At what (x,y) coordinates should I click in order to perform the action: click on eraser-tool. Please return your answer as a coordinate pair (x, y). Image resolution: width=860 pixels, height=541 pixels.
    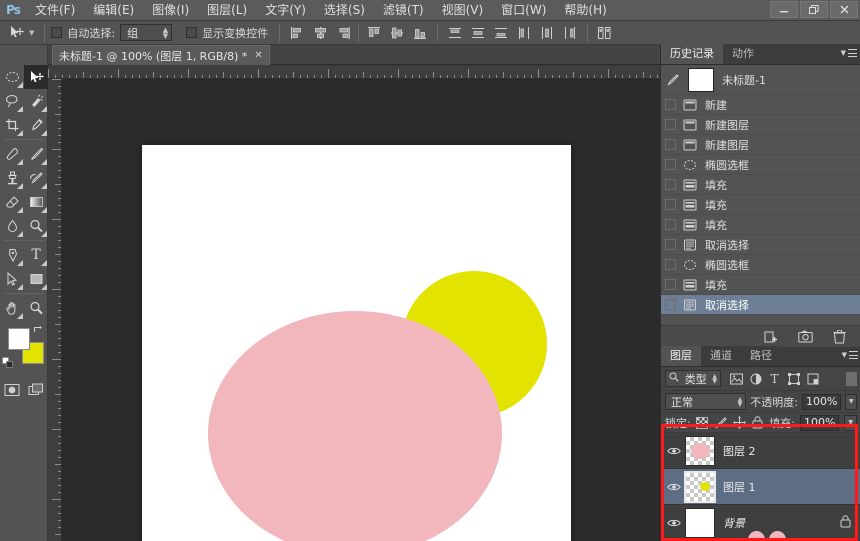
    Looking at the image, I should click on (12, 202).